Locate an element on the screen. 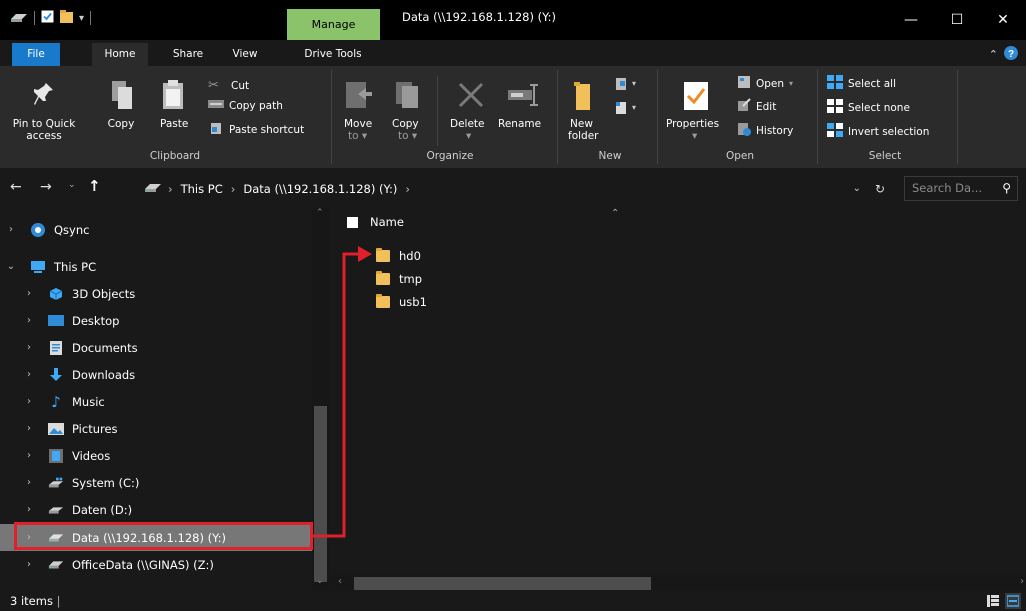 The width and height of the screenshot is (1026, 611). rename-button: Rename is located at coordinates (523, 112).